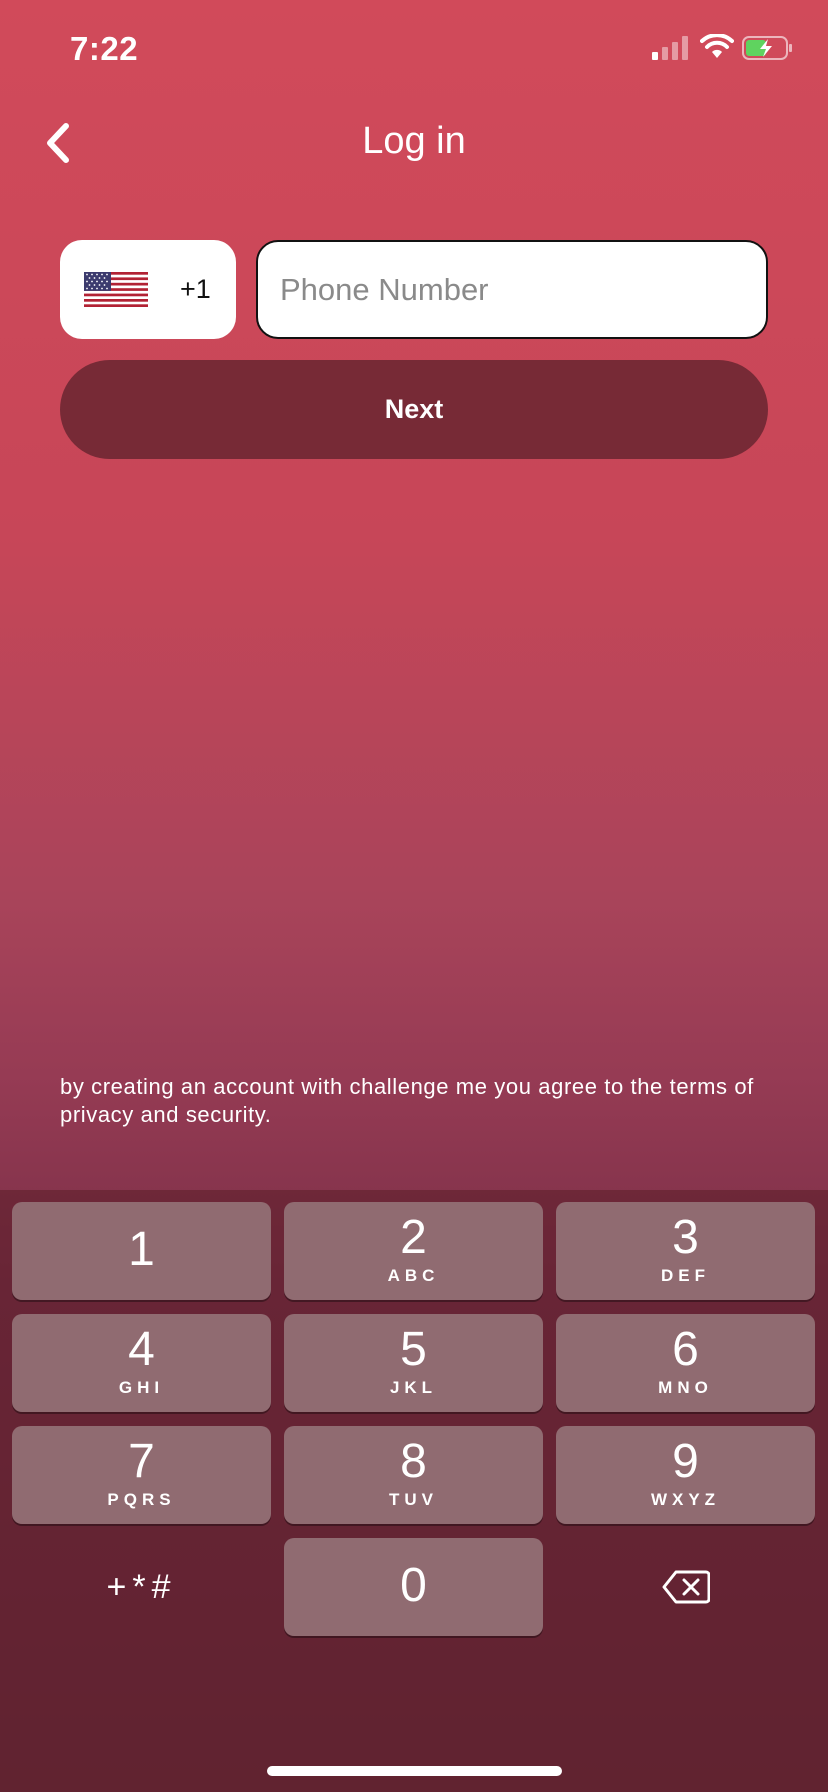 This screenshot has height=1792, width=828. What do you see at coordinates (413, 1387) in the screenshot?
I see `key-letters: JKL` at bounding box center [413, 1387].